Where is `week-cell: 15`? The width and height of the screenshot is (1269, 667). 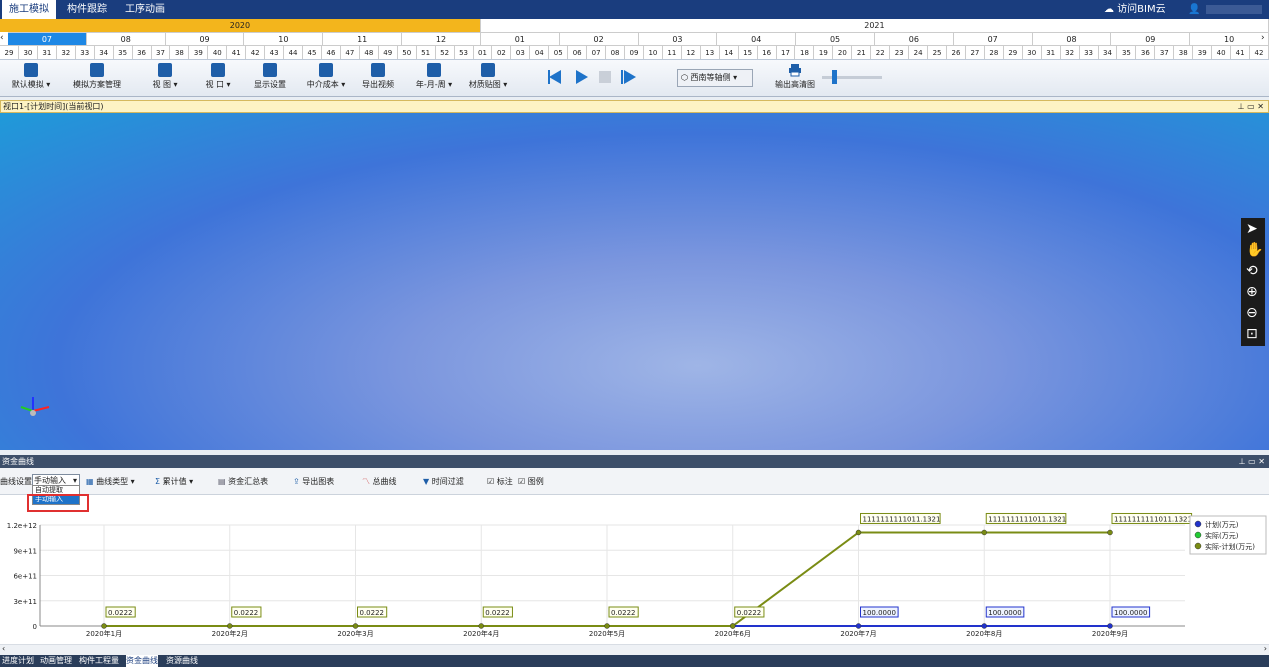 week-cell: 15 is located at coordinates (748, 52).